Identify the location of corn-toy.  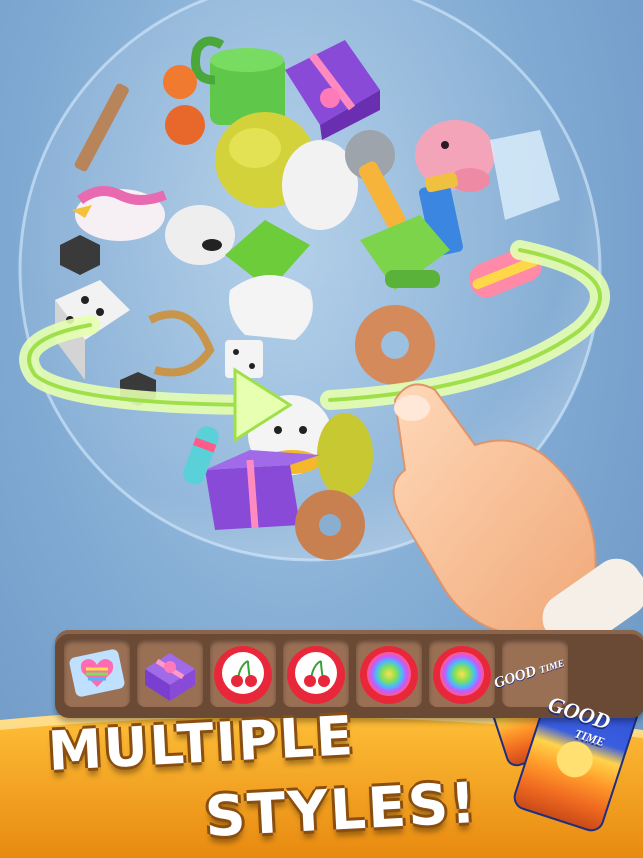
(345, 455).